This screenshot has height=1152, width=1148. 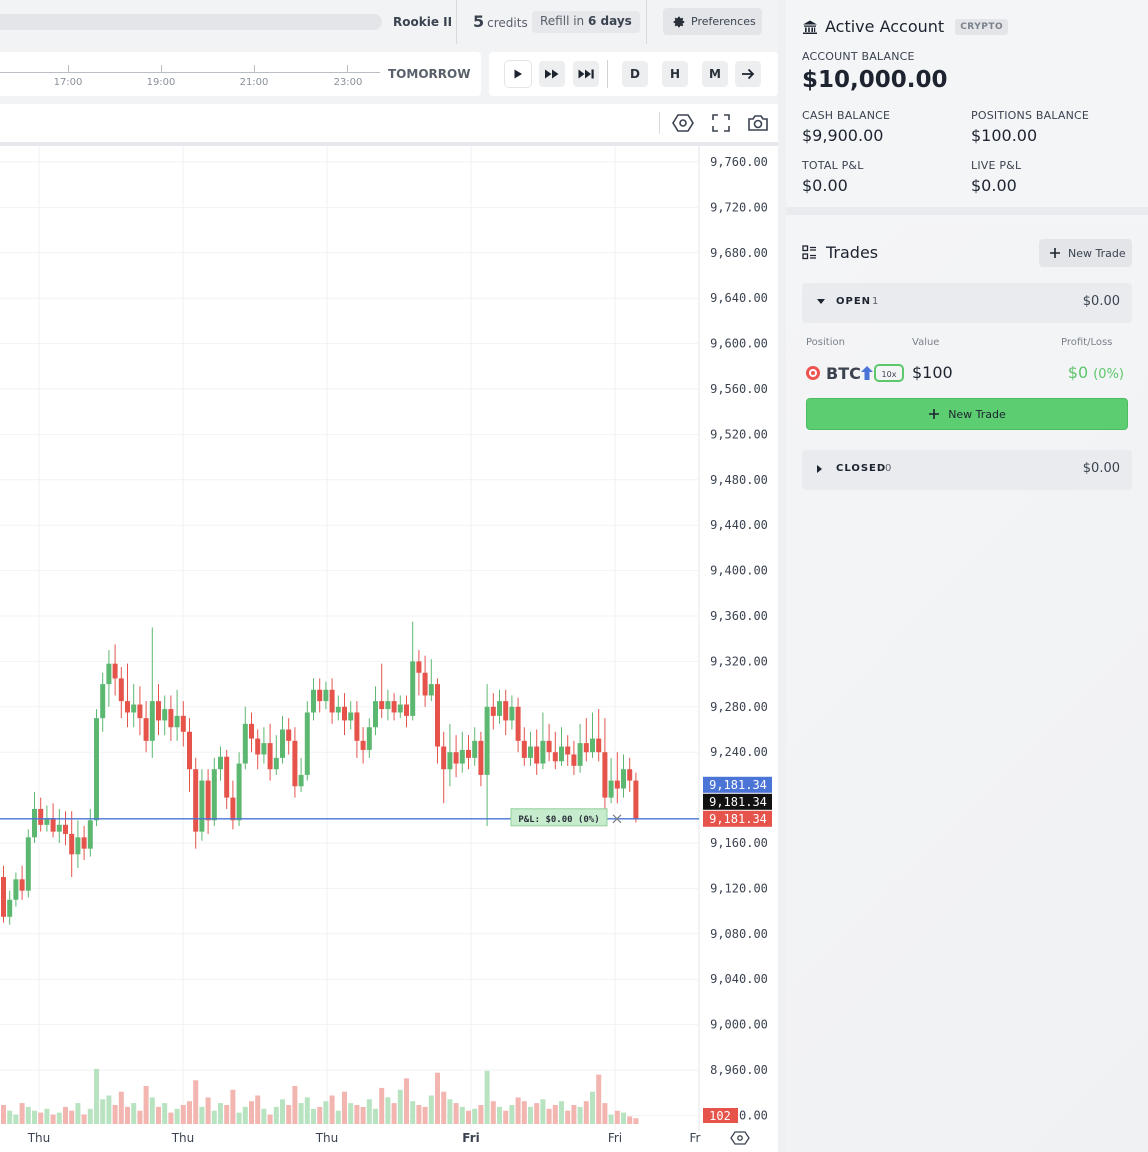 I want to click on position-pnl: $0 (0%), so click(x=1096, y=372).